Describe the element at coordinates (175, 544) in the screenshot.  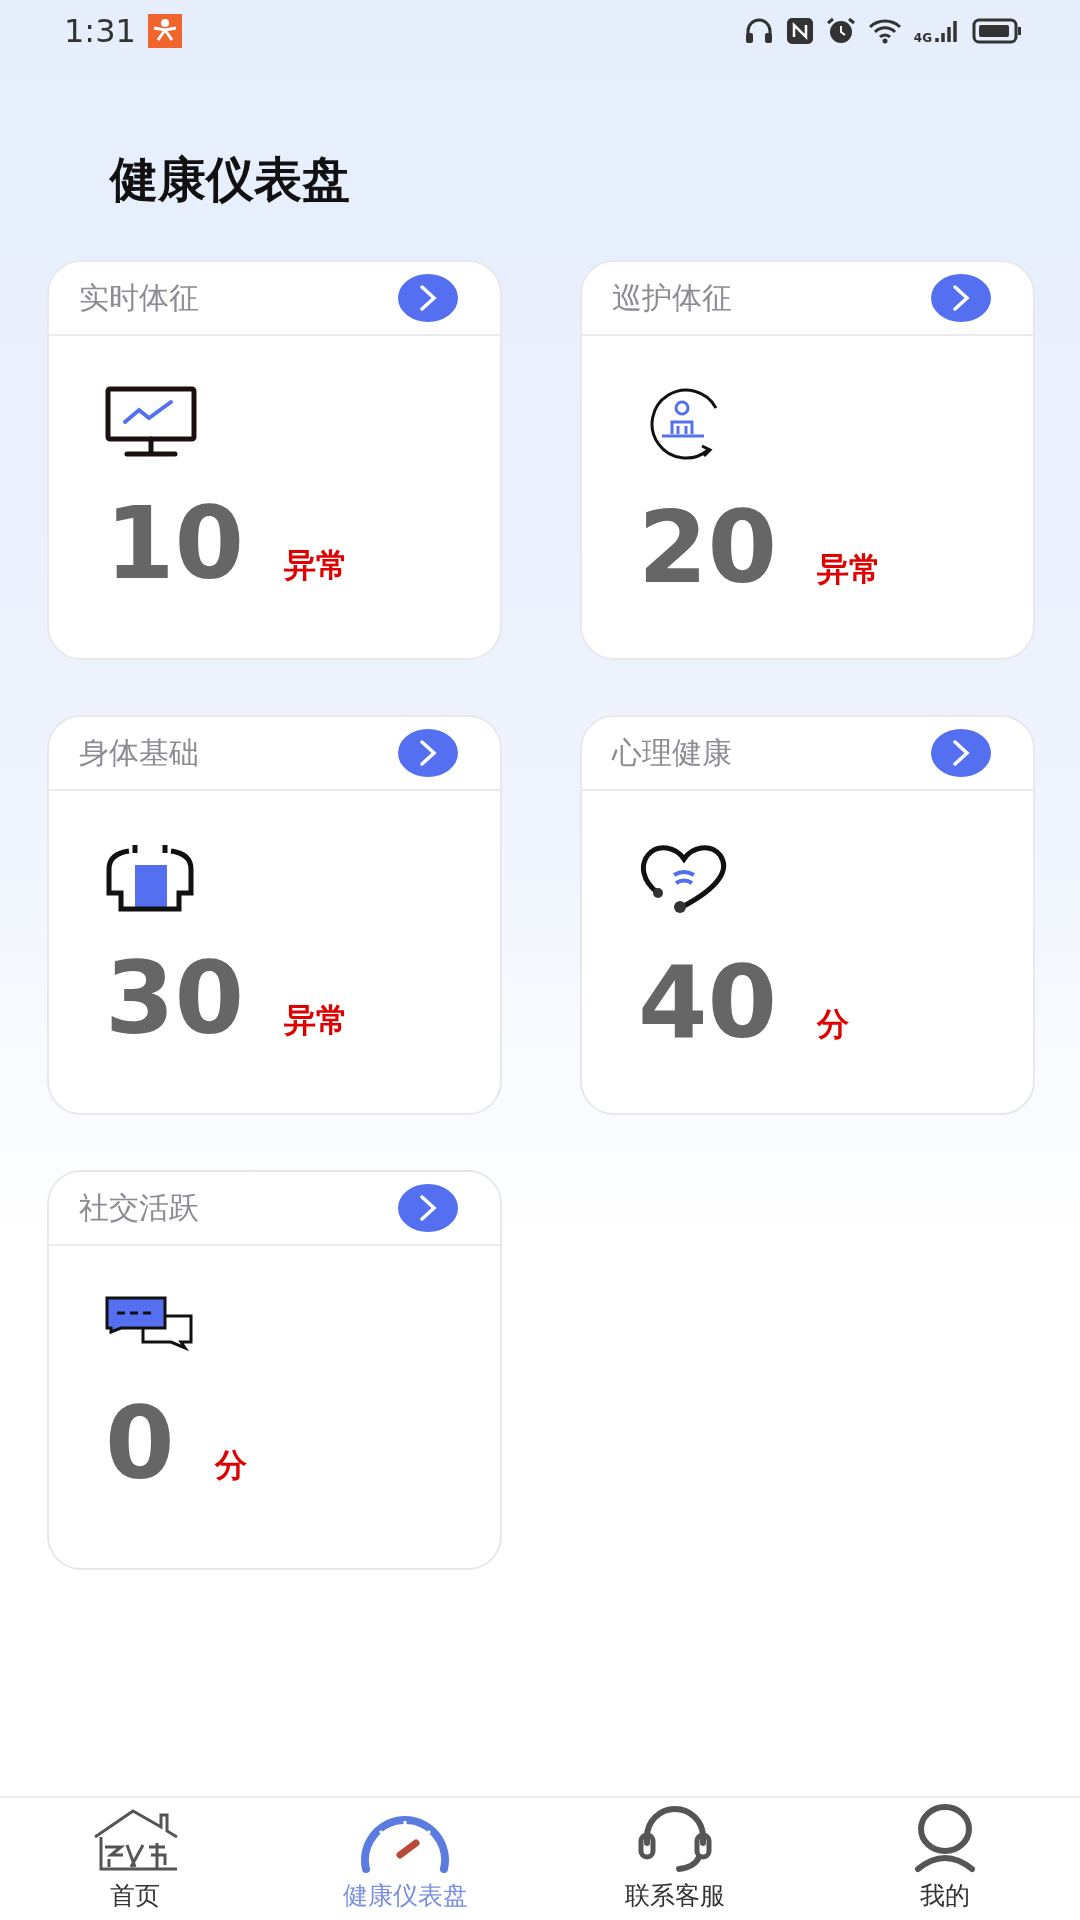
I see `metric-value: 10` at that location.